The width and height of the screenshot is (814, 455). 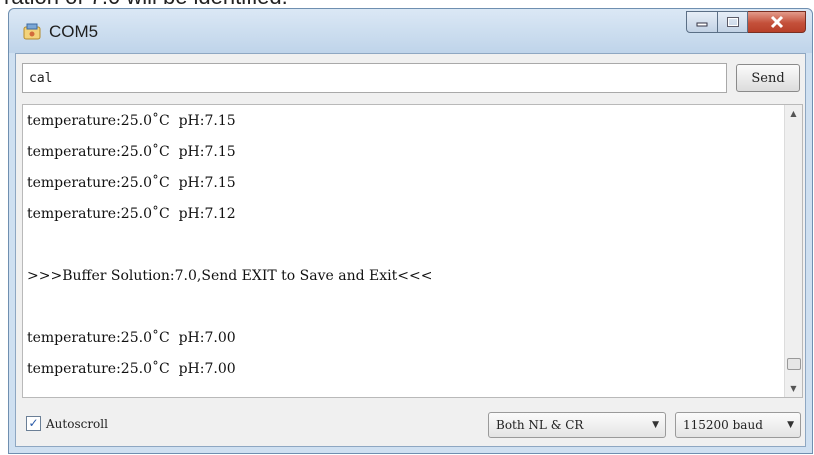 What do you see at coordinates (77, 423) in the screenshot?
I see `autoscroll-label: Autoscroll` at bounding box center [77, 423].